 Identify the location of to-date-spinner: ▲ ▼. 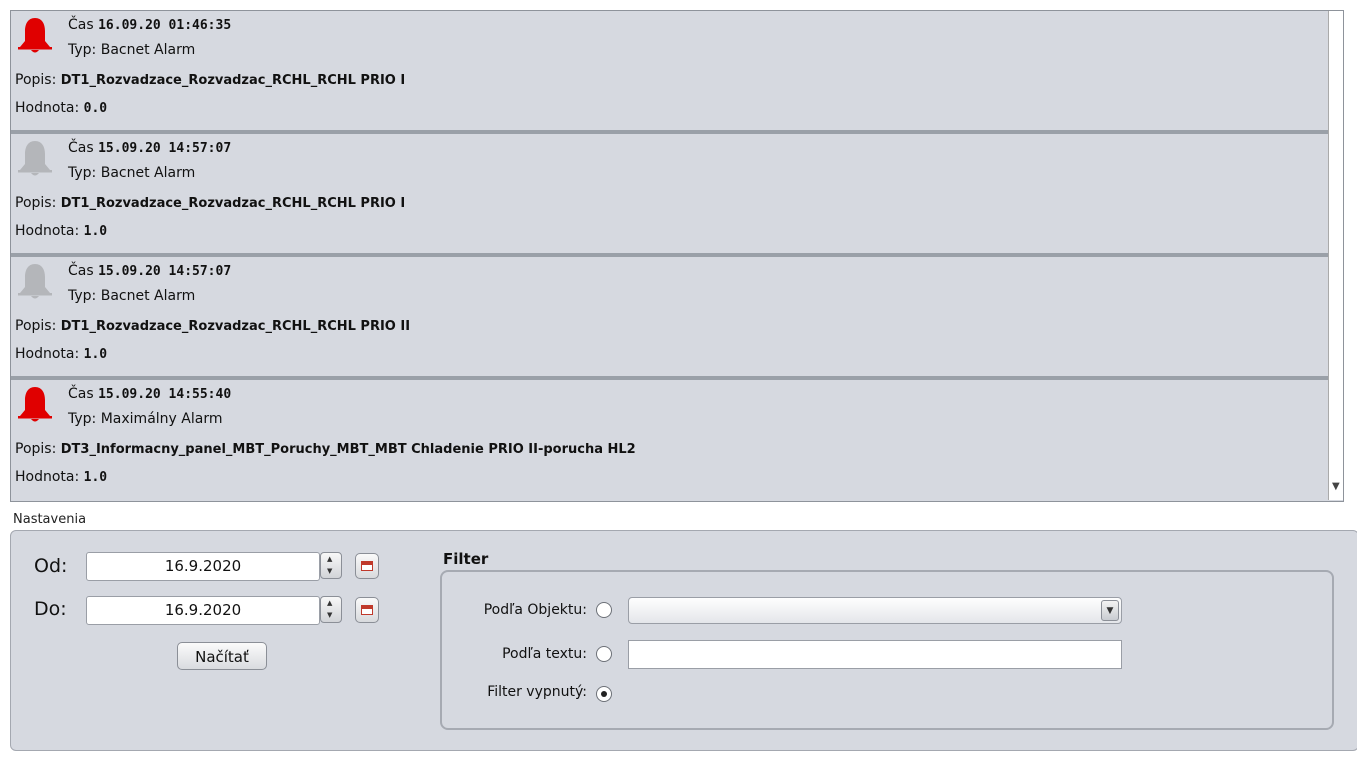
(331, 609).